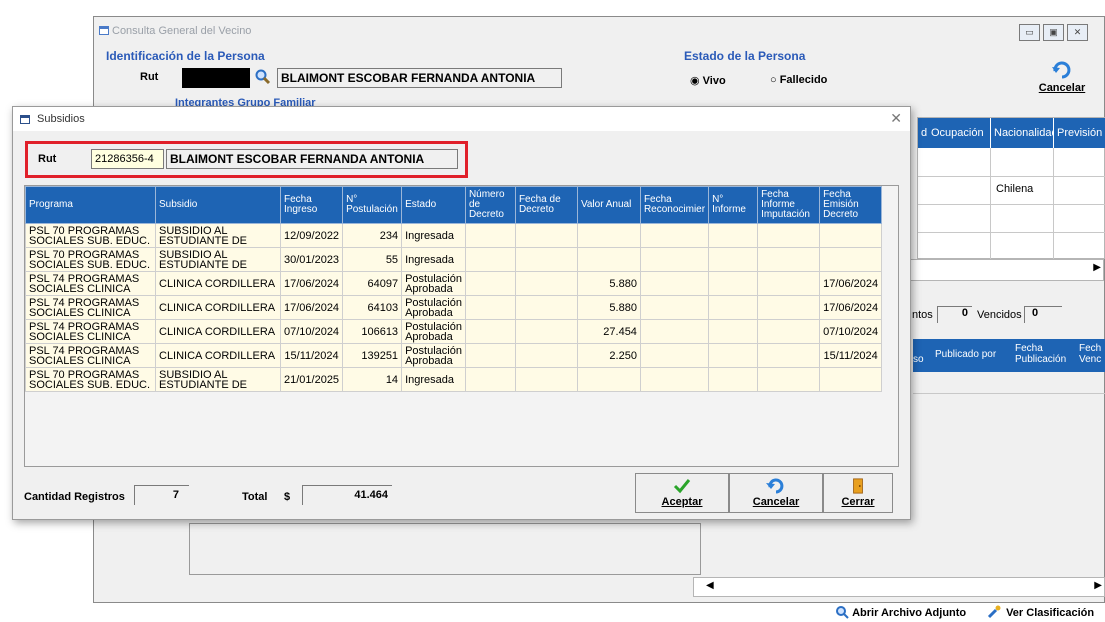 The width and height of the screenshot is (1105, 622). Describe the element at coordinates (1053, 32) in the screenshot. I see `maximize-button: ▣` at that location.